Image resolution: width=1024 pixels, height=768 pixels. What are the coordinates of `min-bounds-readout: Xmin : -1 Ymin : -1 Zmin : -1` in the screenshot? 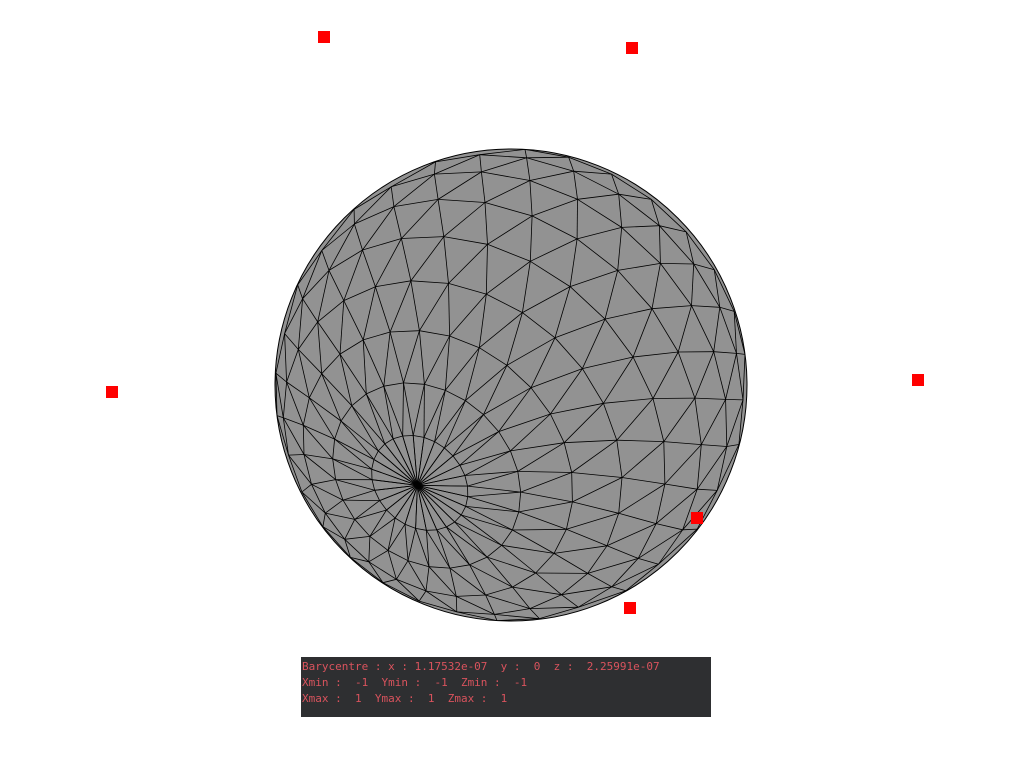 It's located at (415, 682).